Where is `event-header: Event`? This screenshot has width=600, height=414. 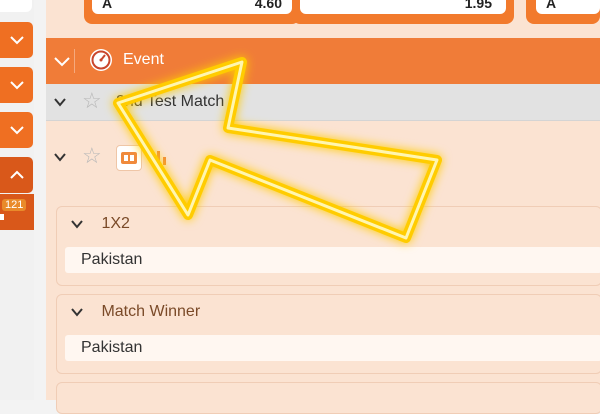 event-header: Event is located at coordinates (323, 61).